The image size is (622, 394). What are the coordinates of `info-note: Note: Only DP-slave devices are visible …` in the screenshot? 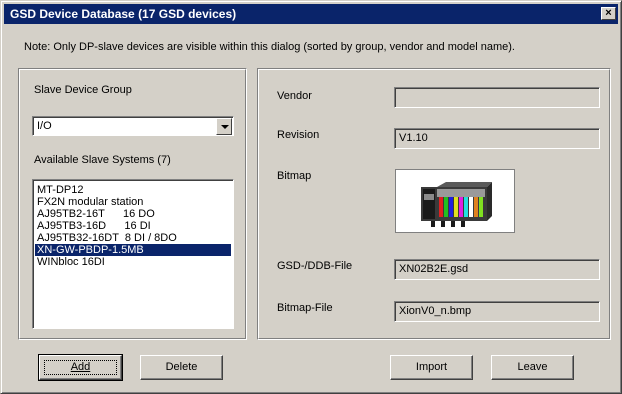 It's located at (269, 47).